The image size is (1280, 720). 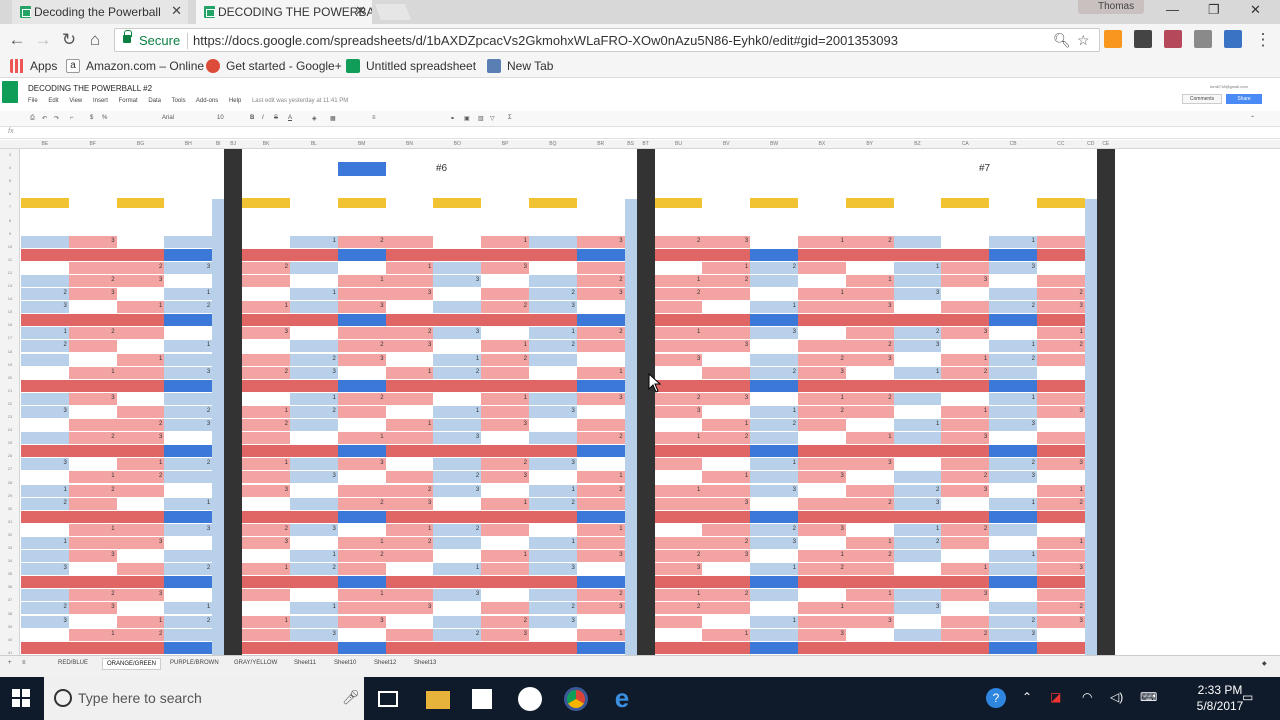 I want to click on column-header: BQ, so click(x=552, y=144).